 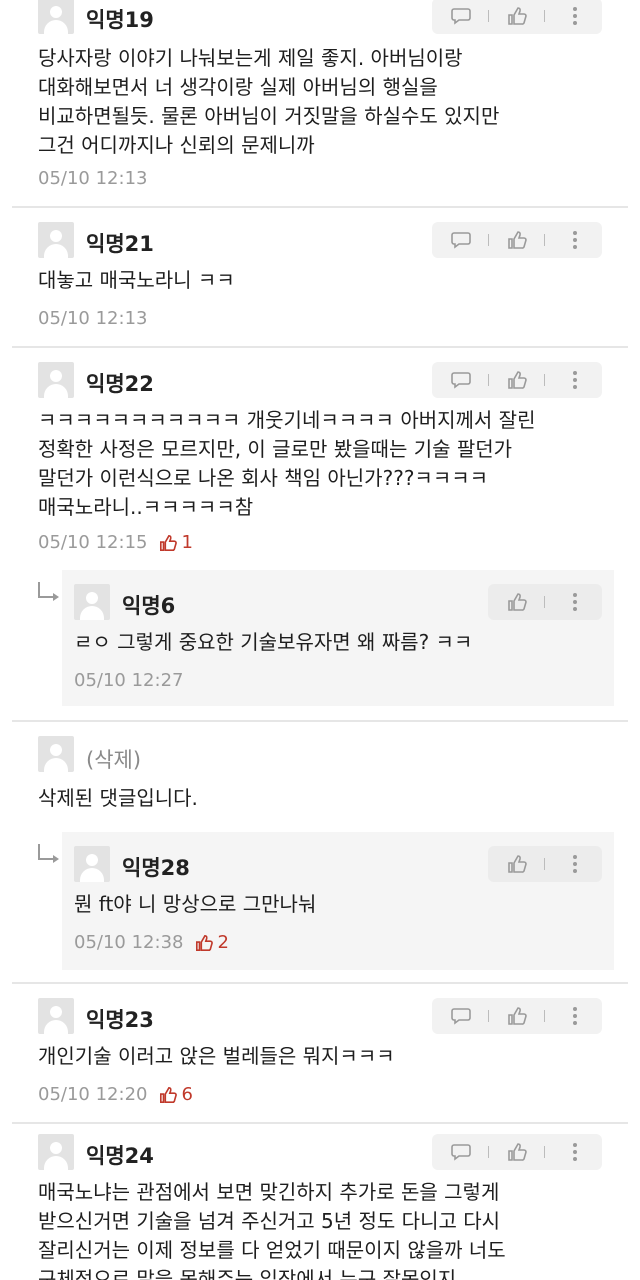 I want to click on comment-text: 뭔 ft야 니 망상으로 그만나눠, so click(x=195, y=904).